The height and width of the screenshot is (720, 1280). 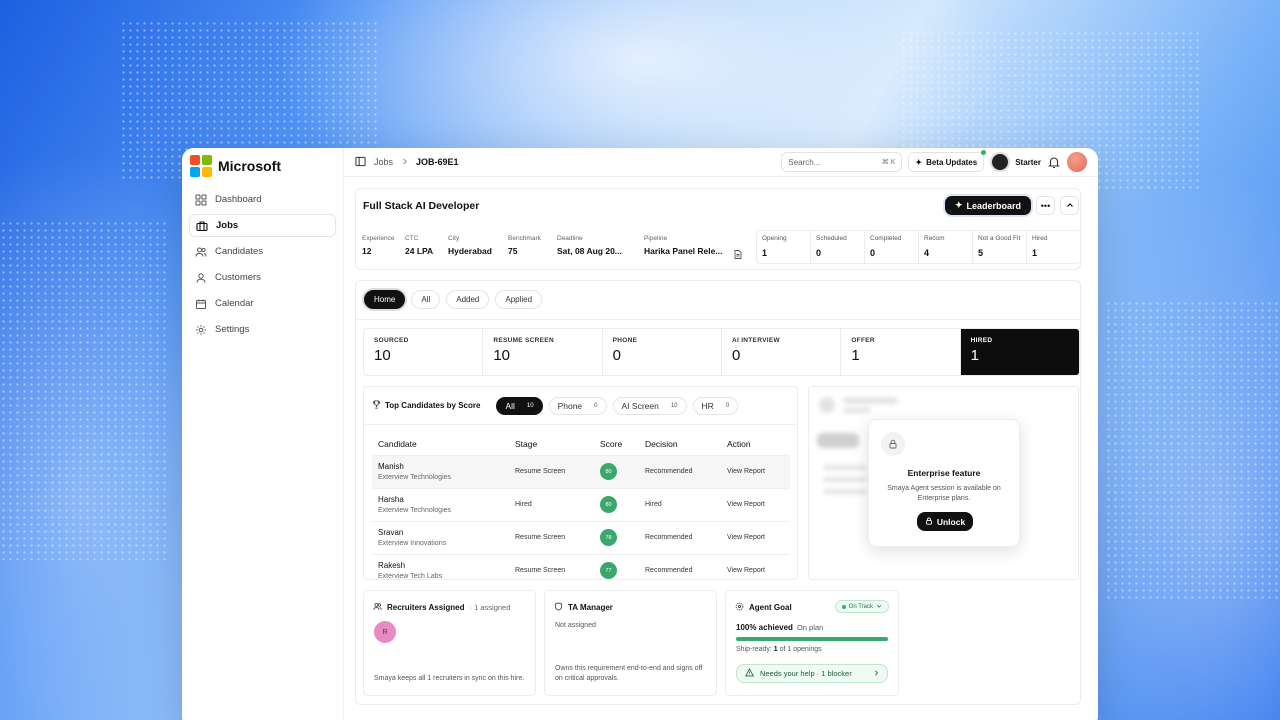 I want to click on chevron-down-icon, so click(x=879, y=607).